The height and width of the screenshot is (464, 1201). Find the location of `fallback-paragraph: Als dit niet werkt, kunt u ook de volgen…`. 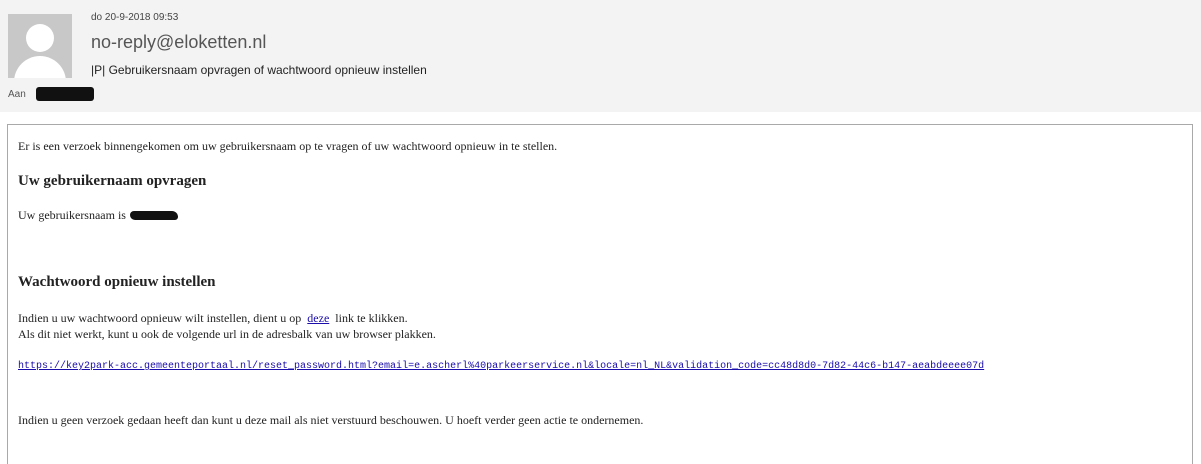

fallback-paragraph: Als dit niet werkt, kunt u ook de volgen… is located at coordinates (227, 334).